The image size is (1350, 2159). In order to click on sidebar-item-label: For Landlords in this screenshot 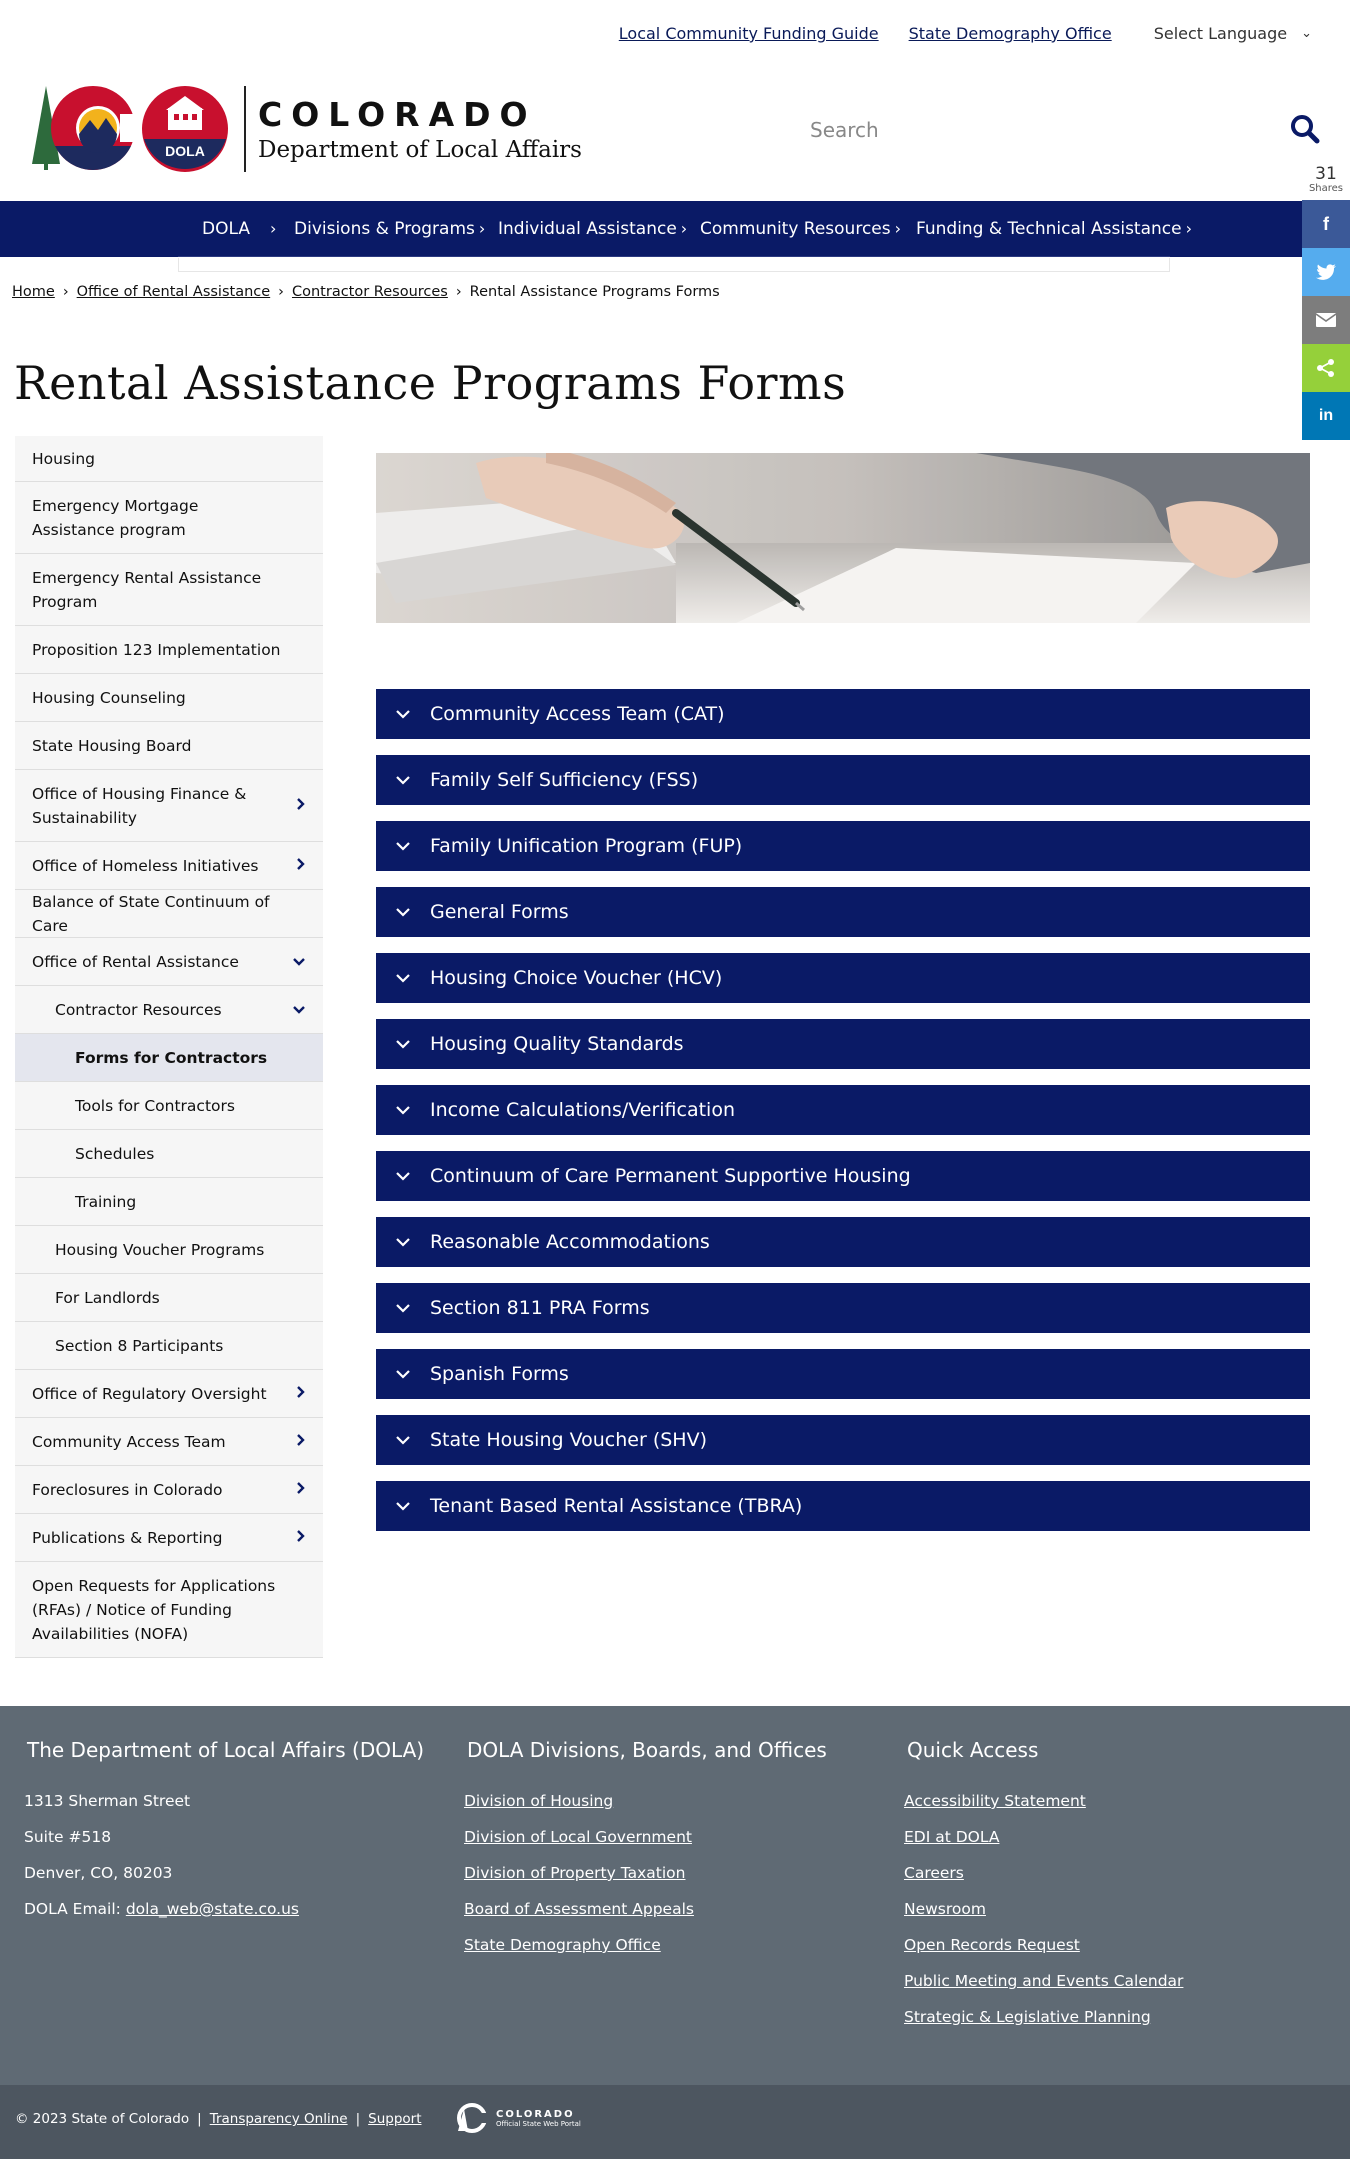, I will do `click(107, 1297)`.